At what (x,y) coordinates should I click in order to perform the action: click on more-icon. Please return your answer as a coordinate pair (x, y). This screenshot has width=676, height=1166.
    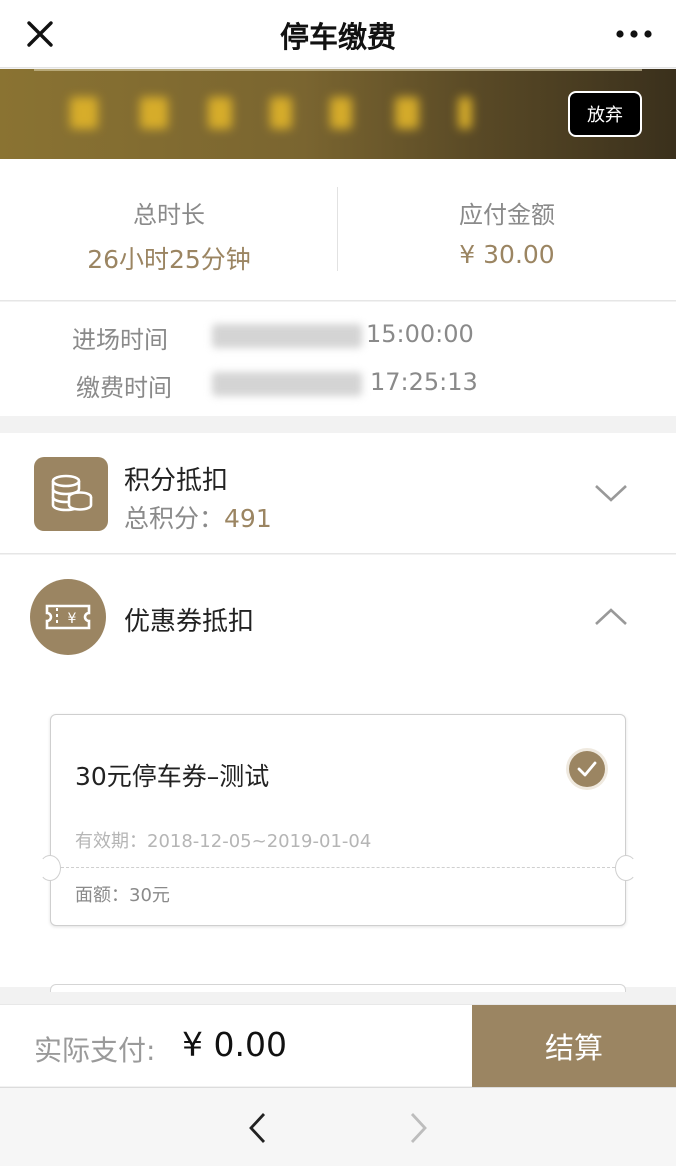
    Looking at the image, I should click on (634, 34).